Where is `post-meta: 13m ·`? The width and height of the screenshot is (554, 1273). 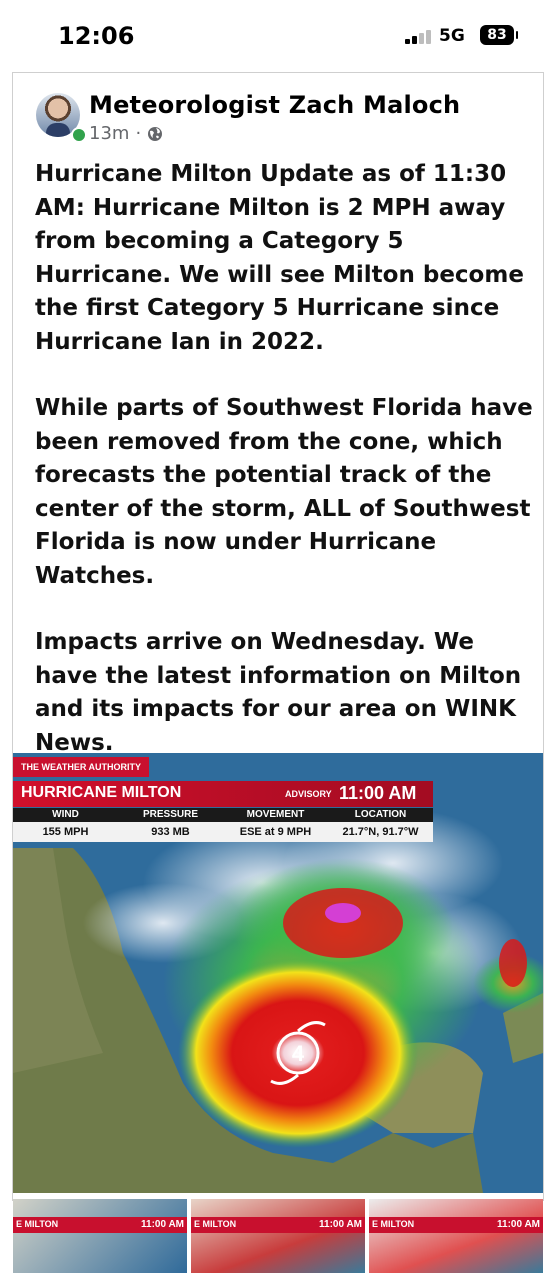 post-meta: 13m · is located at coordinates (126, 133).